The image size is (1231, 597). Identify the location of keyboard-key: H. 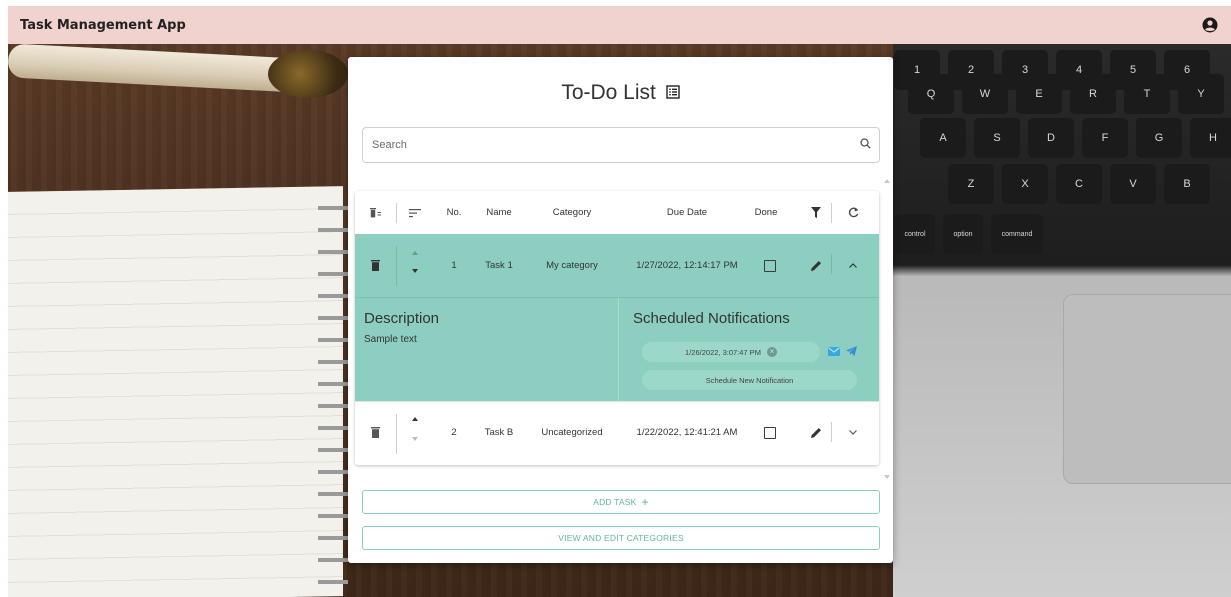
(1210, 138).